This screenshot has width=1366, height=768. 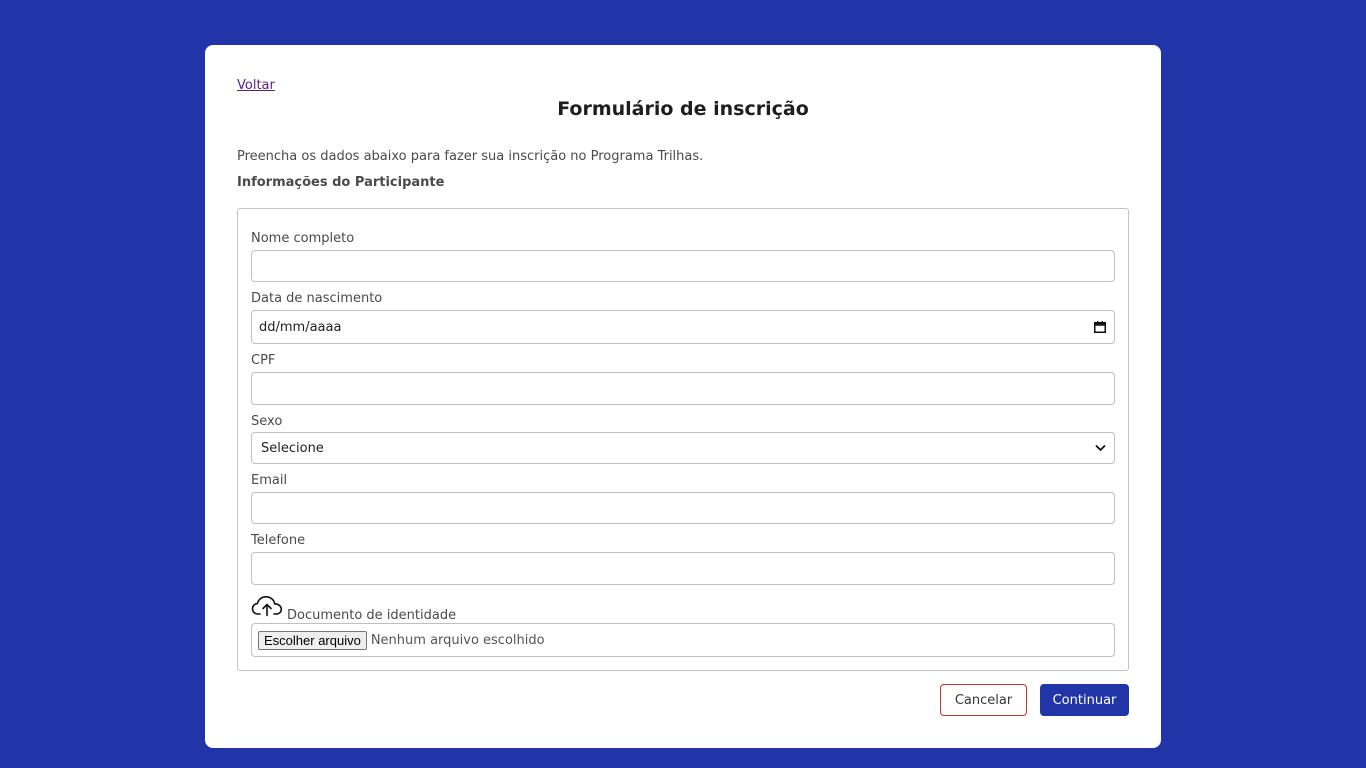 I want to click on cpf-label: CPF, so click(x=263, y=360).